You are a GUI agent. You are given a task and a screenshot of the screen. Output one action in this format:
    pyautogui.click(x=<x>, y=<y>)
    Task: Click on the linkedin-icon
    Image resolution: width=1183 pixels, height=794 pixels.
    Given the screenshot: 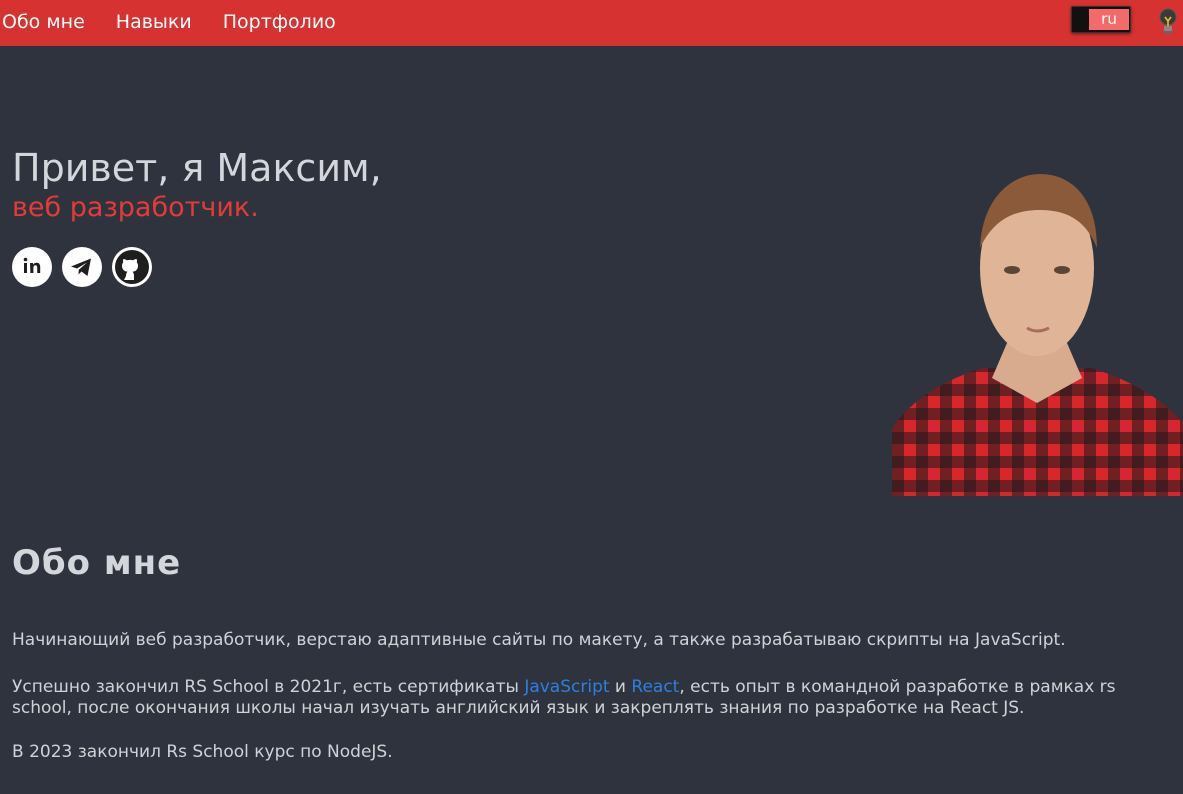 What is the action you would take?
    pyautogui.click(x=32, y=265)
    